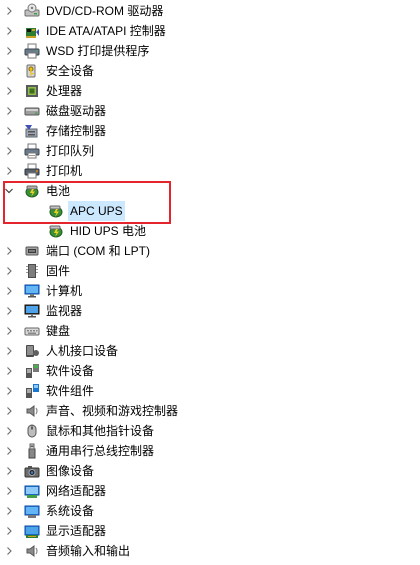  What do you see at coordinates (43, 91) in the screenshot?
I see `tree-category-item: 处理器` at bounding box center [43, 91].